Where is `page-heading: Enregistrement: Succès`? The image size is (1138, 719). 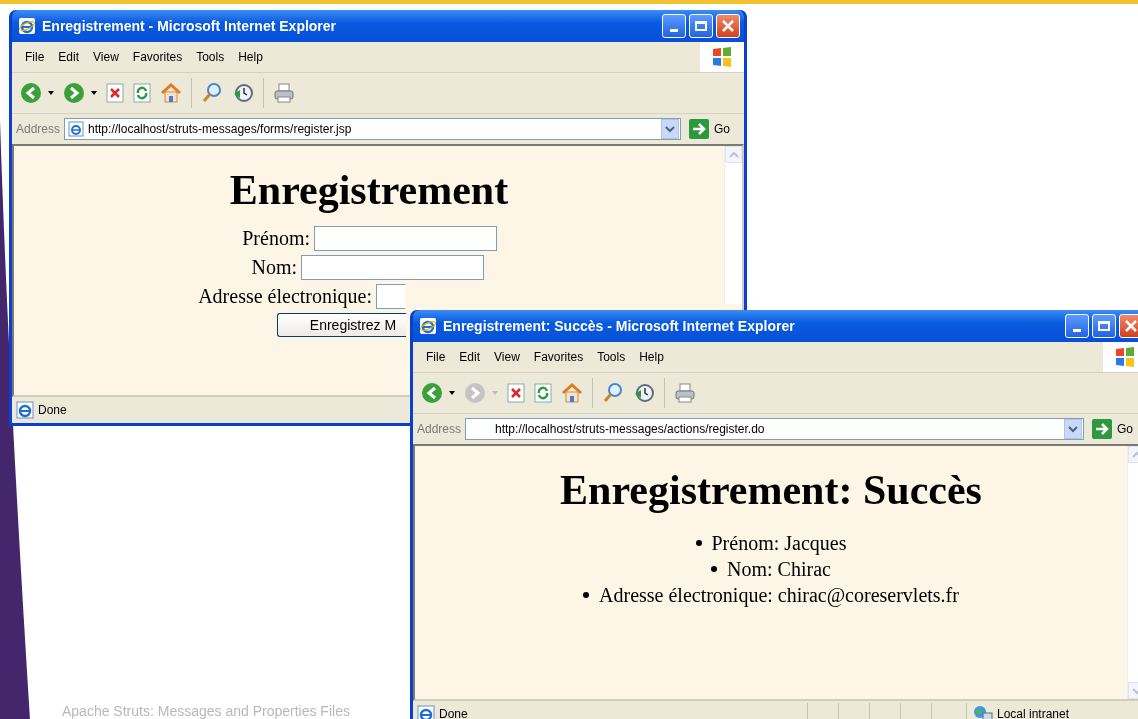 page-heading: Enregistrement: Succès is located at coordinates (771, 490).